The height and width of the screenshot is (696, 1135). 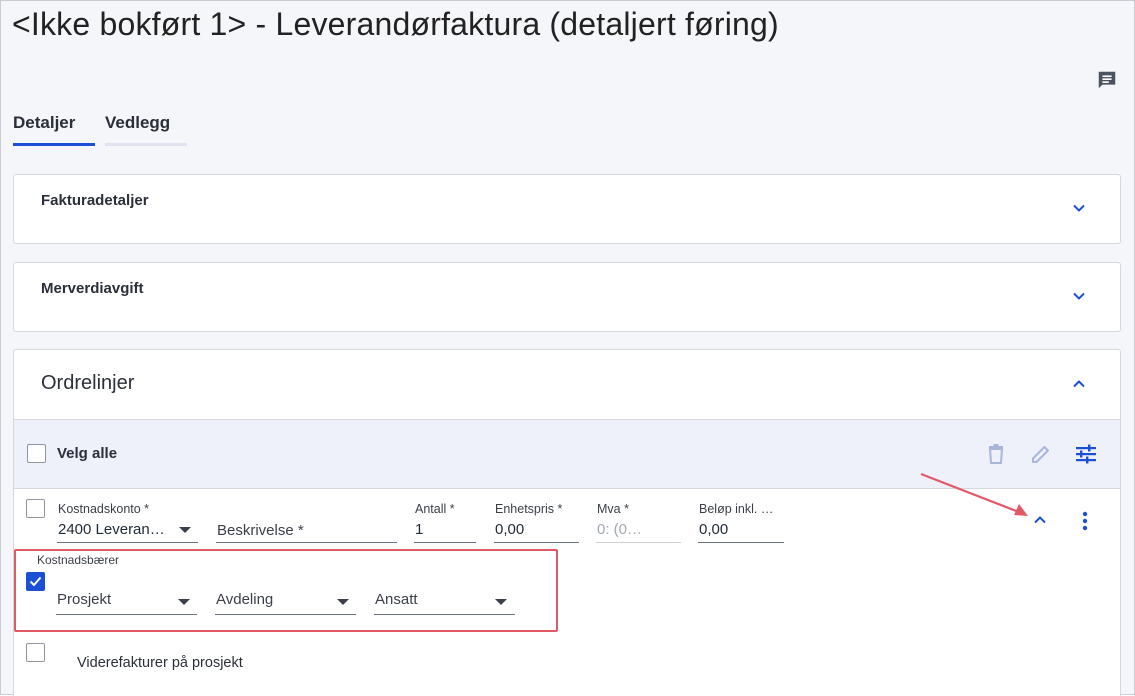 What do you see at coordinates (35, 652) in the screenshot?
I see `viderefakturer-checkbox` at bounding box center [35, 652].